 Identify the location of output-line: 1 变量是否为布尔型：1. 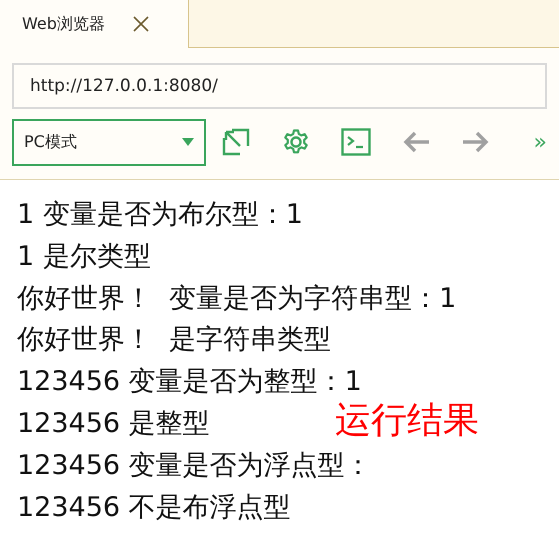
(160, 215).